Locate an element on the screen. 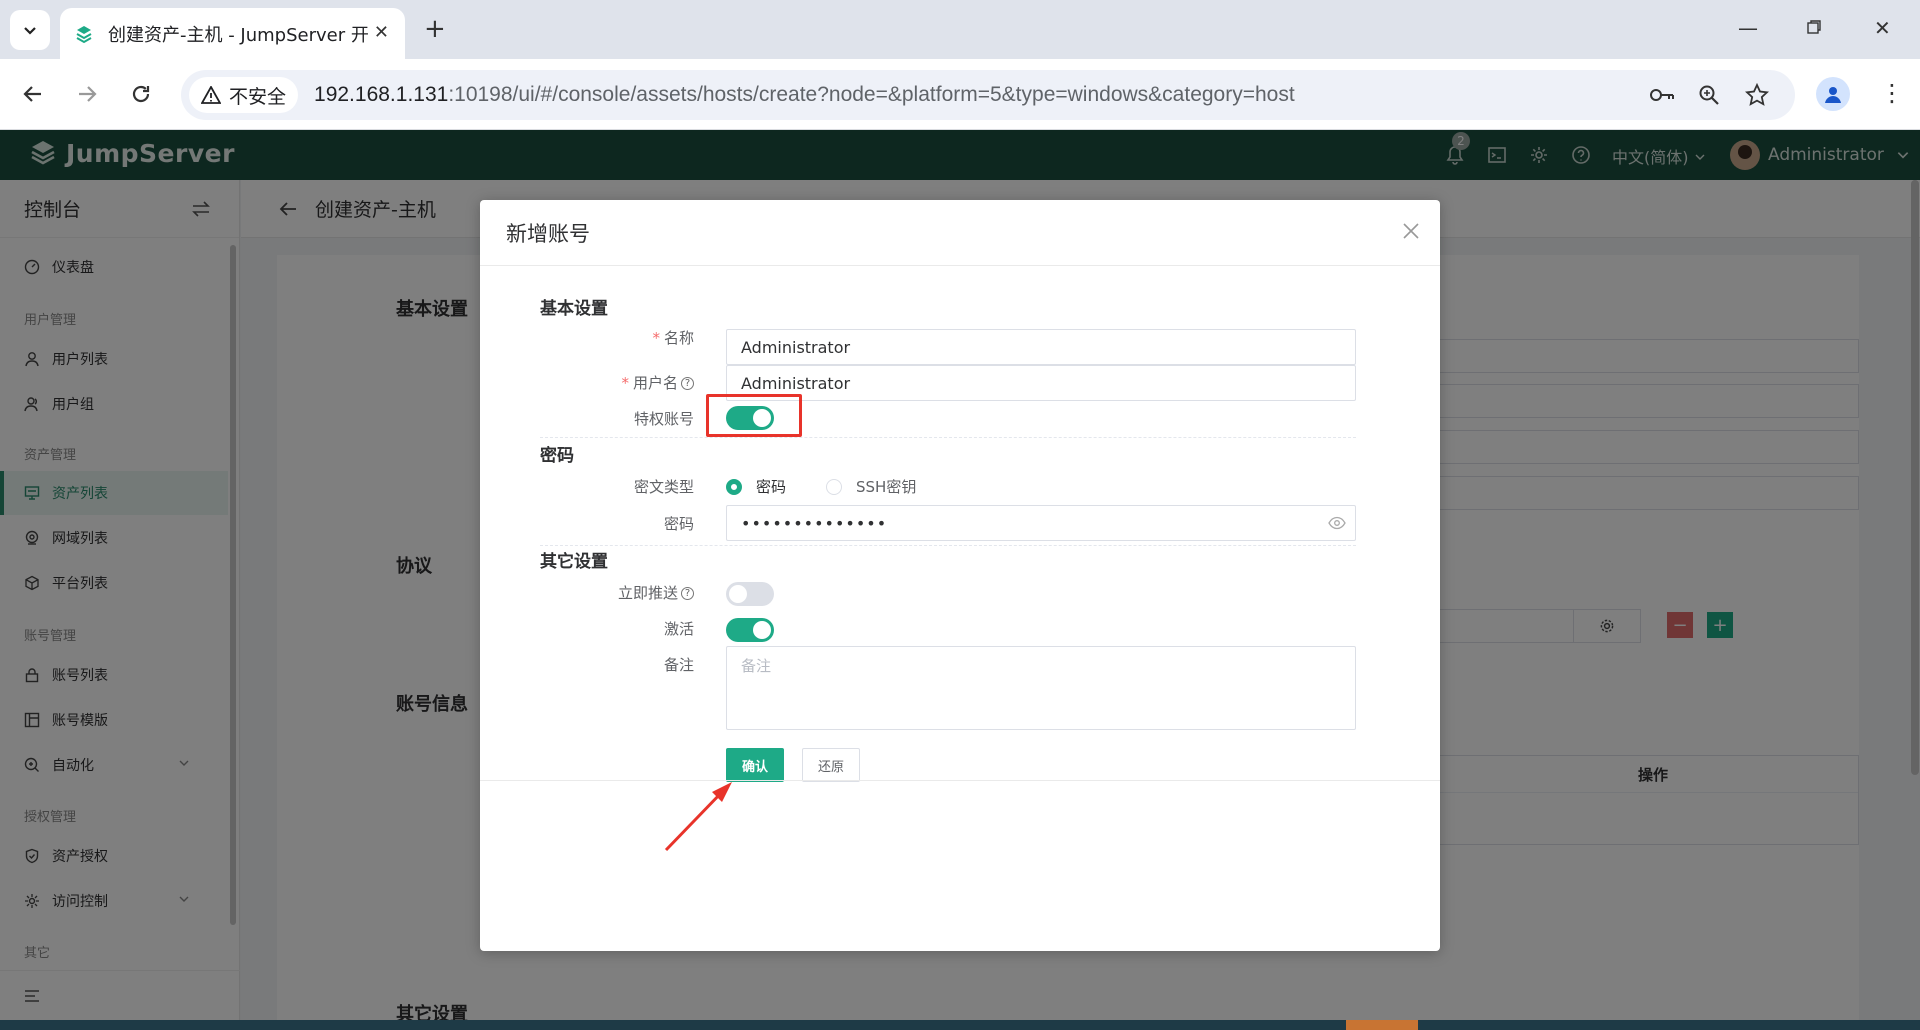  key-icon is located at coordinates (1662, 95).